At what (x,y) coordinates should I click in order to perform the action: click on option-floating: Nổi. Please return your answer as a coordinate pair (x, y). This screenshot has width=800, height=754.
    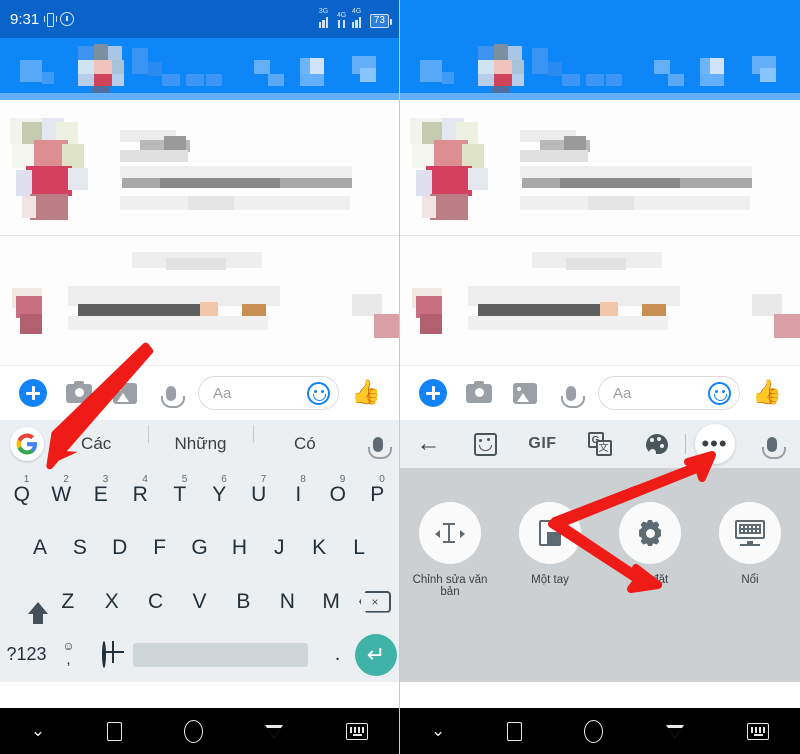
    Looking at the image, I should click on (750, 544).